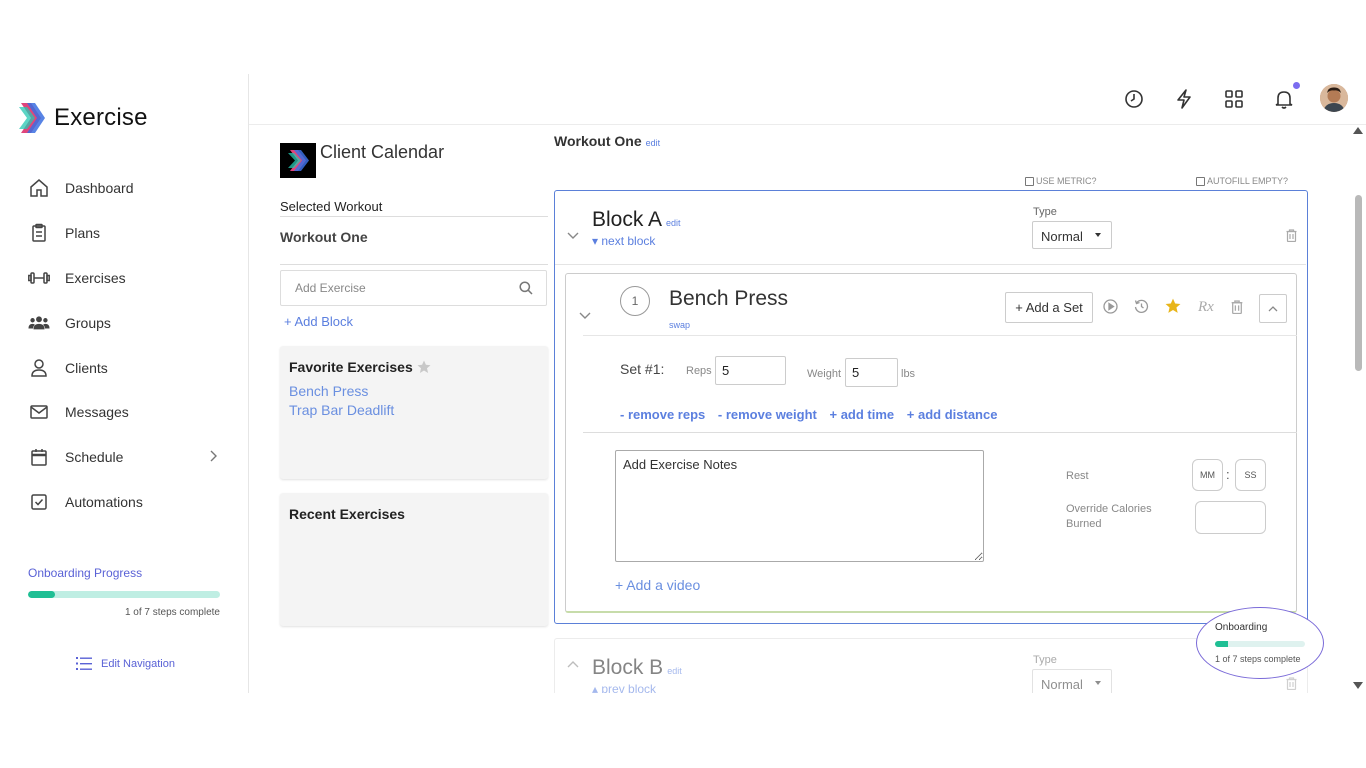 This screenshot has height=768, width=1366. Describe the element at coordinates (1207, 475) in the screenshot. I see `rest-minutes-input: MM` at that location.